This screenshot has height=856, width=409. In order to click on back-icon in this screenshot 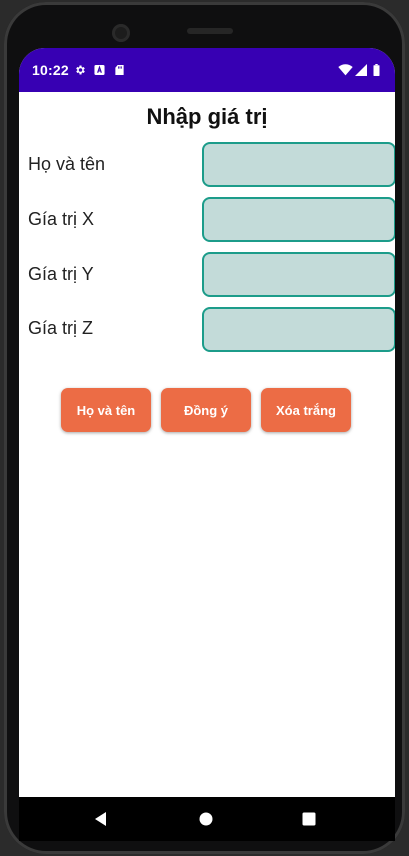, I will do `click(101, 819)`.